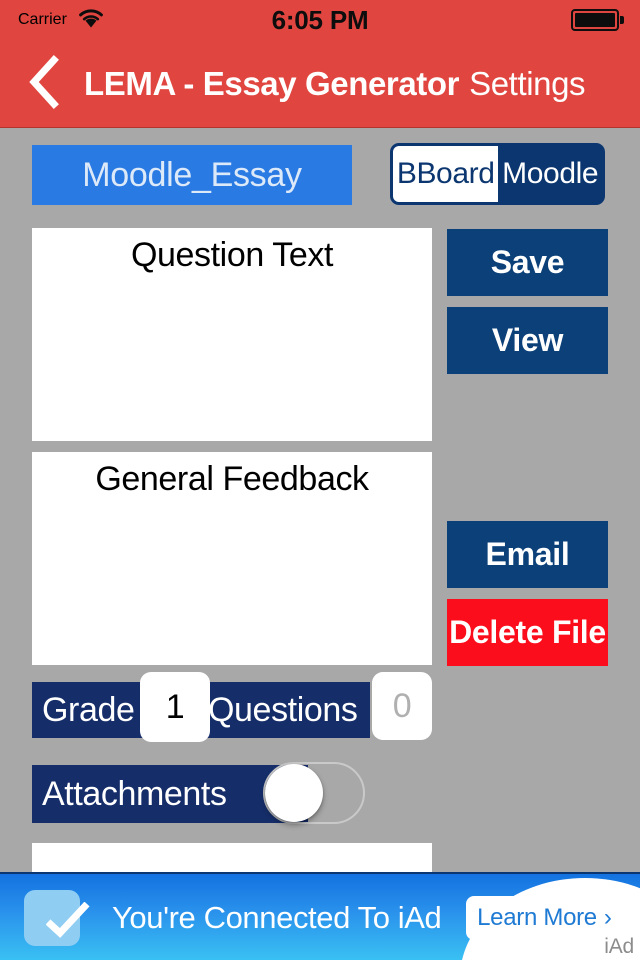 This screenshot has height=960, width=640. I want to click on questions-input: 0, so click(402, 706).